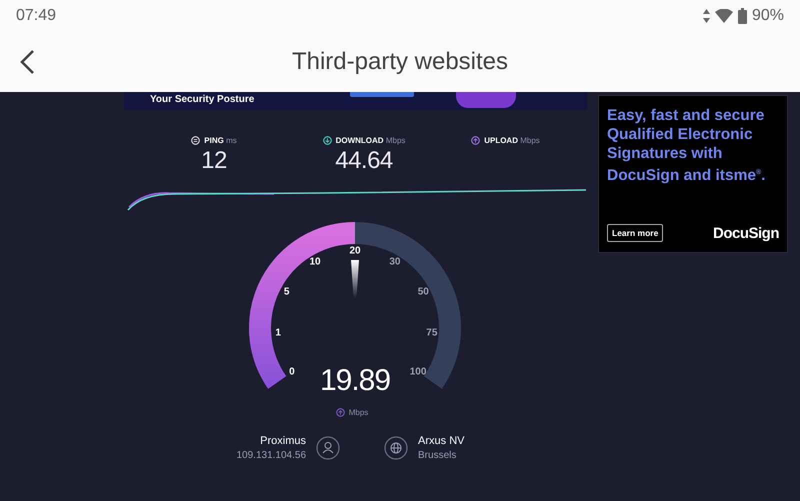  I want to click on gauge-tick-label: 10, so click(315, 262).